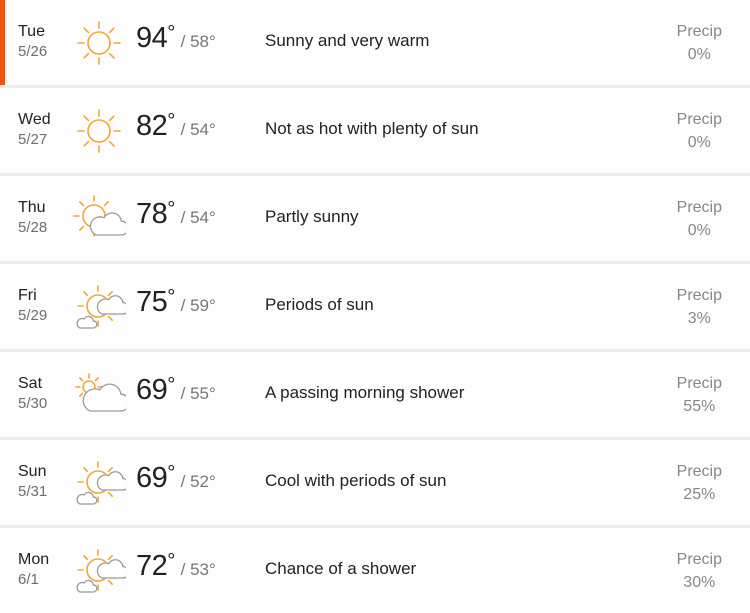  I want to click on weather-phrase: Sunny and very warm, so click(347, 40).